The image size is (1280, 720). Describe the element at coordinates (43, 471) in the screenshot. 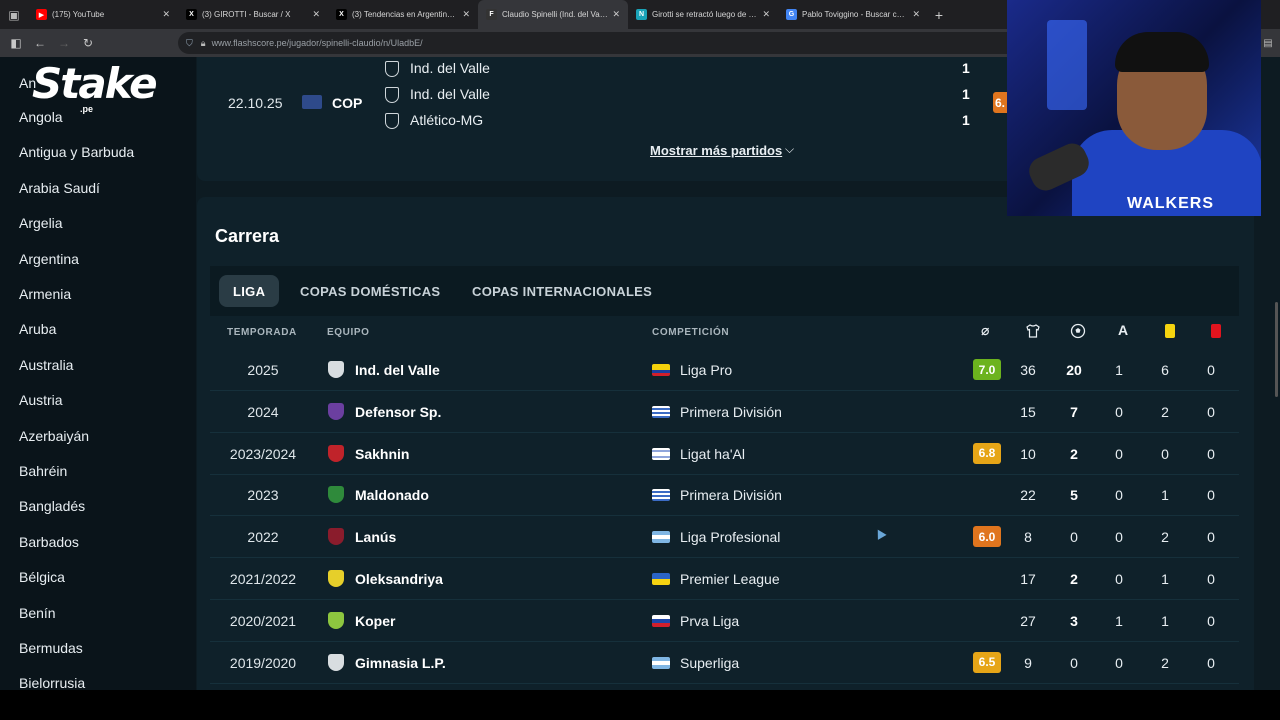

I see `sidebar-item-country: Bahréin` at that location.